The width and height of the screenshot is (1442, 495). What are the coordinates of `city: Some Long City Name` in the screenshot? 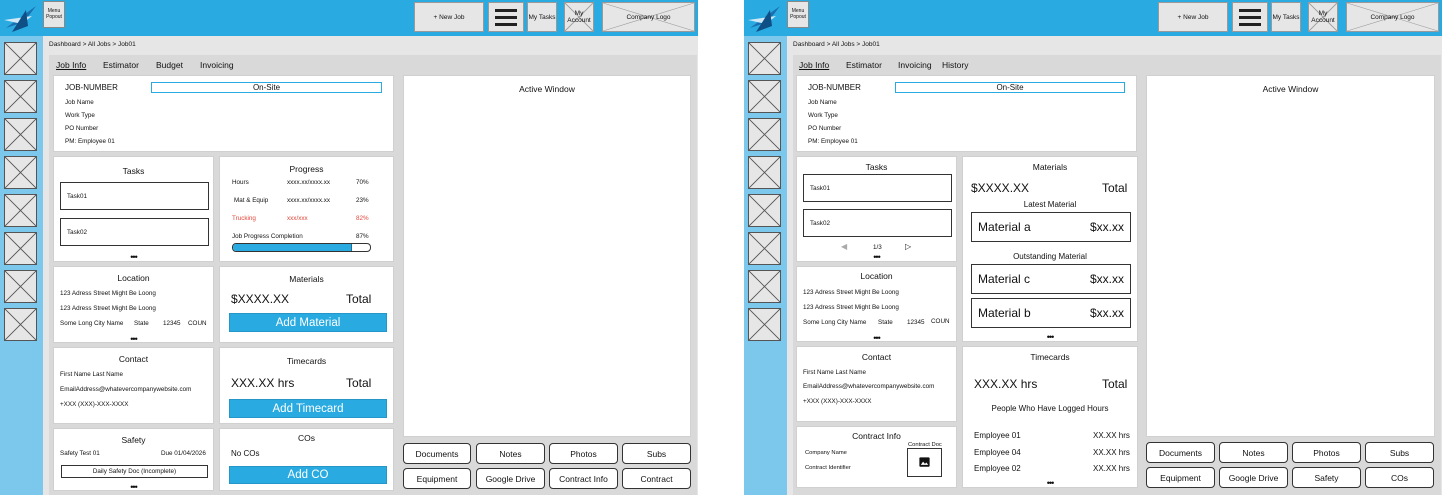 It's located at (835, 322).